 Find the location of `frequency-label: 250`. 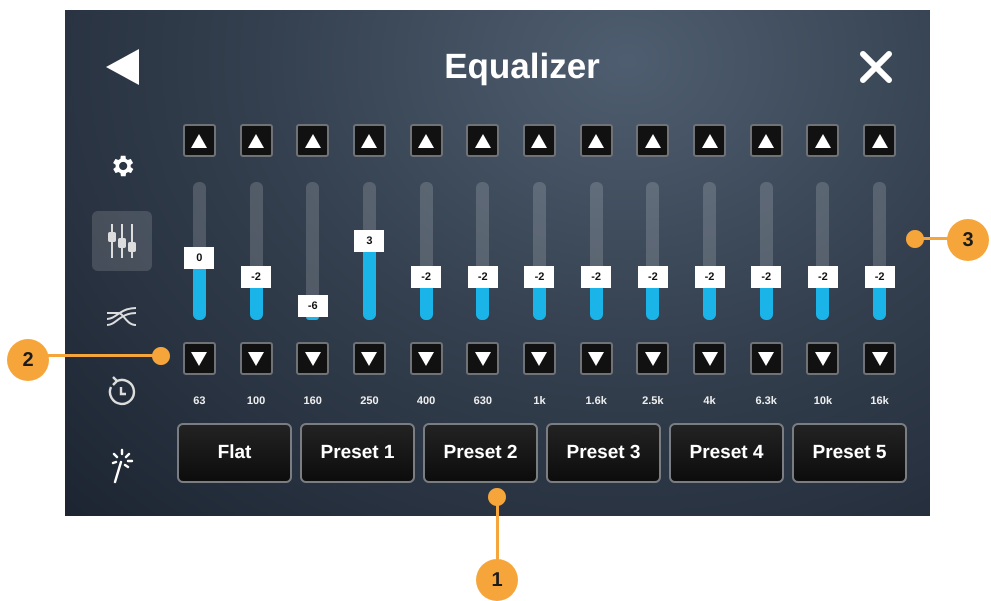

frequency-label: 250 is located at coordinates (369, 401).